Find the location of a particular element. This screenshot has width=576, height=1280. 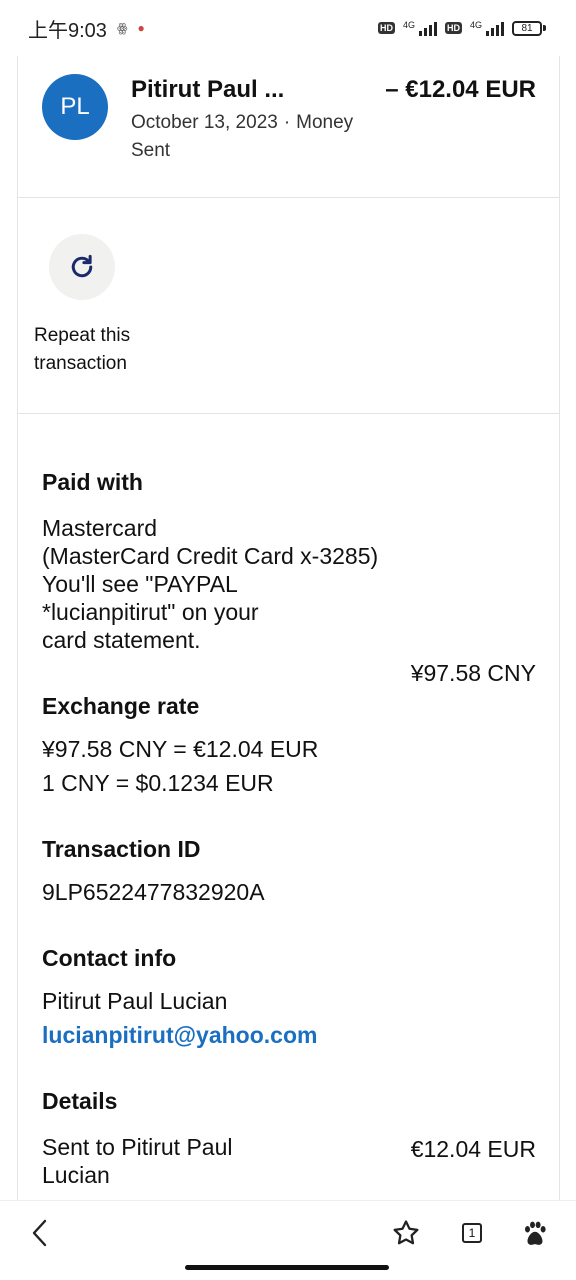

contact-name: Pitirut Paul Lucian is located at coordinates (135, 1001).